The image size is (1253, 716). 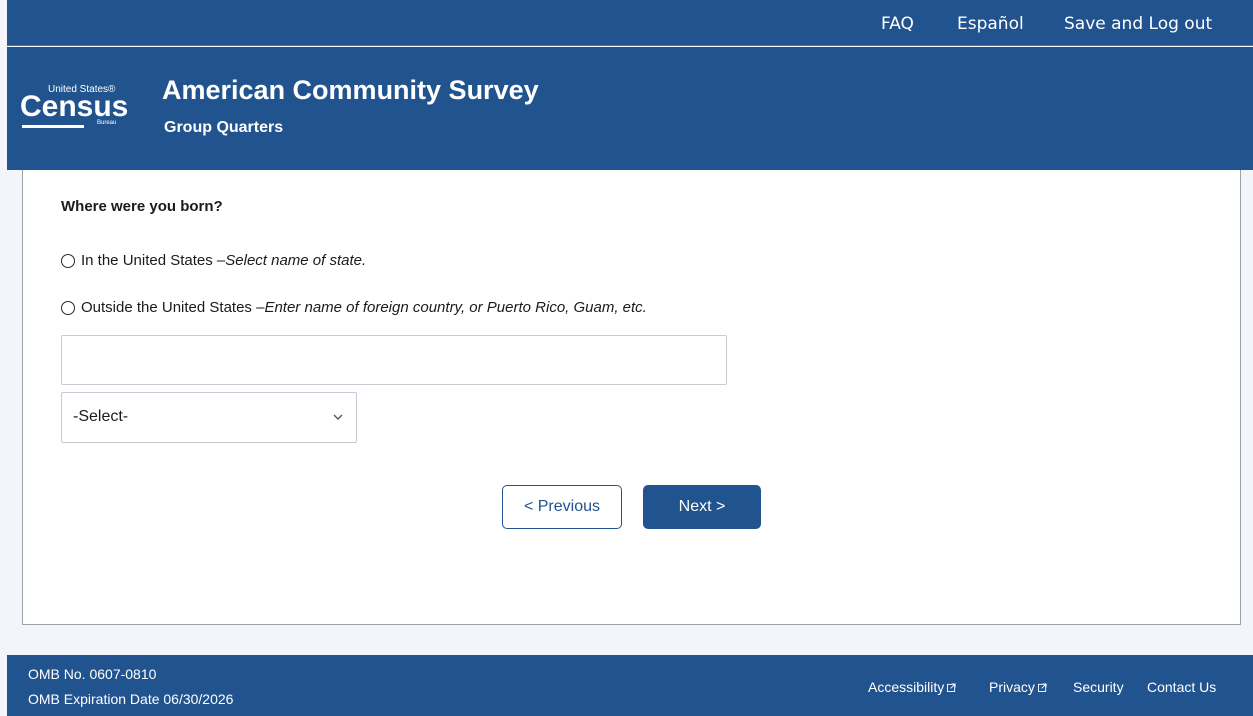 What do you see at coordinates (1181, 687) in the screenshot?
I see `contact-us-link: Contact Us` at bounding box center [1181, 687].